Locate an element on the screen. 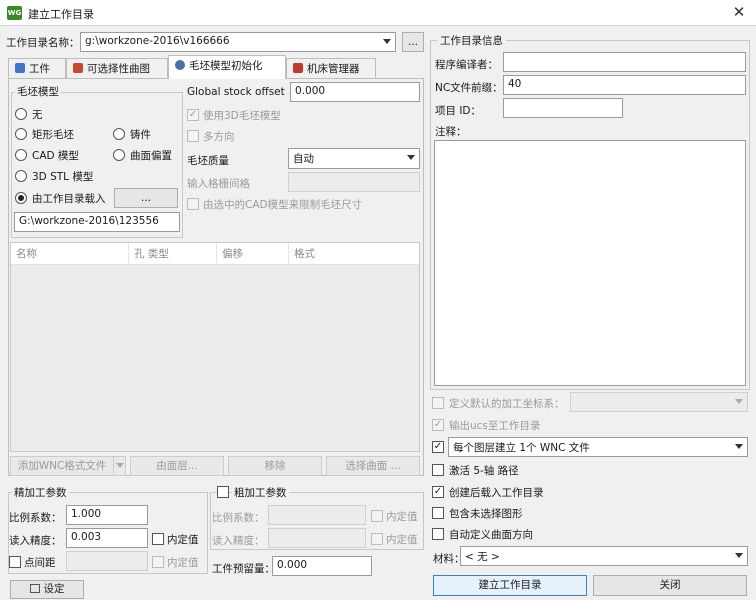 The height and width of the screenshot is (600, 756). stock-icon is located at coordinates (180, 65).